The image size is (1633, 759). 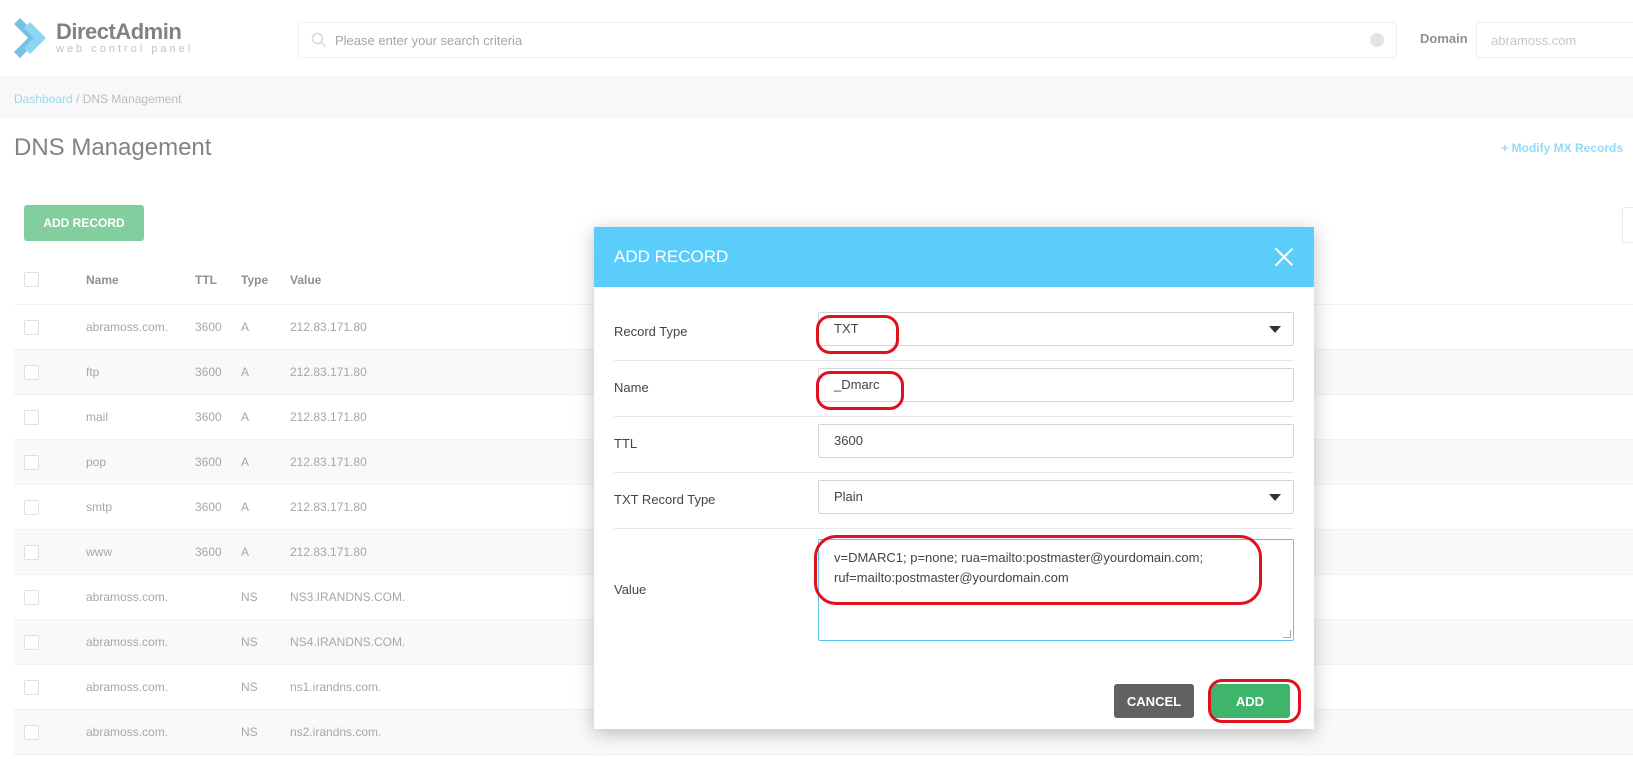 I want to click on txt-record-type-row: TXT Record Type Plain, so click(x=954, y=501).